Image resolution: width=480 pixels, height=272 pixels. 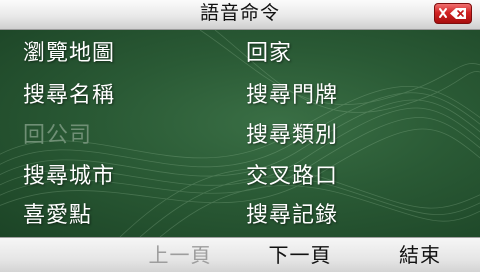 I want to click on menu-item-search-name: 搜尋名稱, so click(x=69, y=96).